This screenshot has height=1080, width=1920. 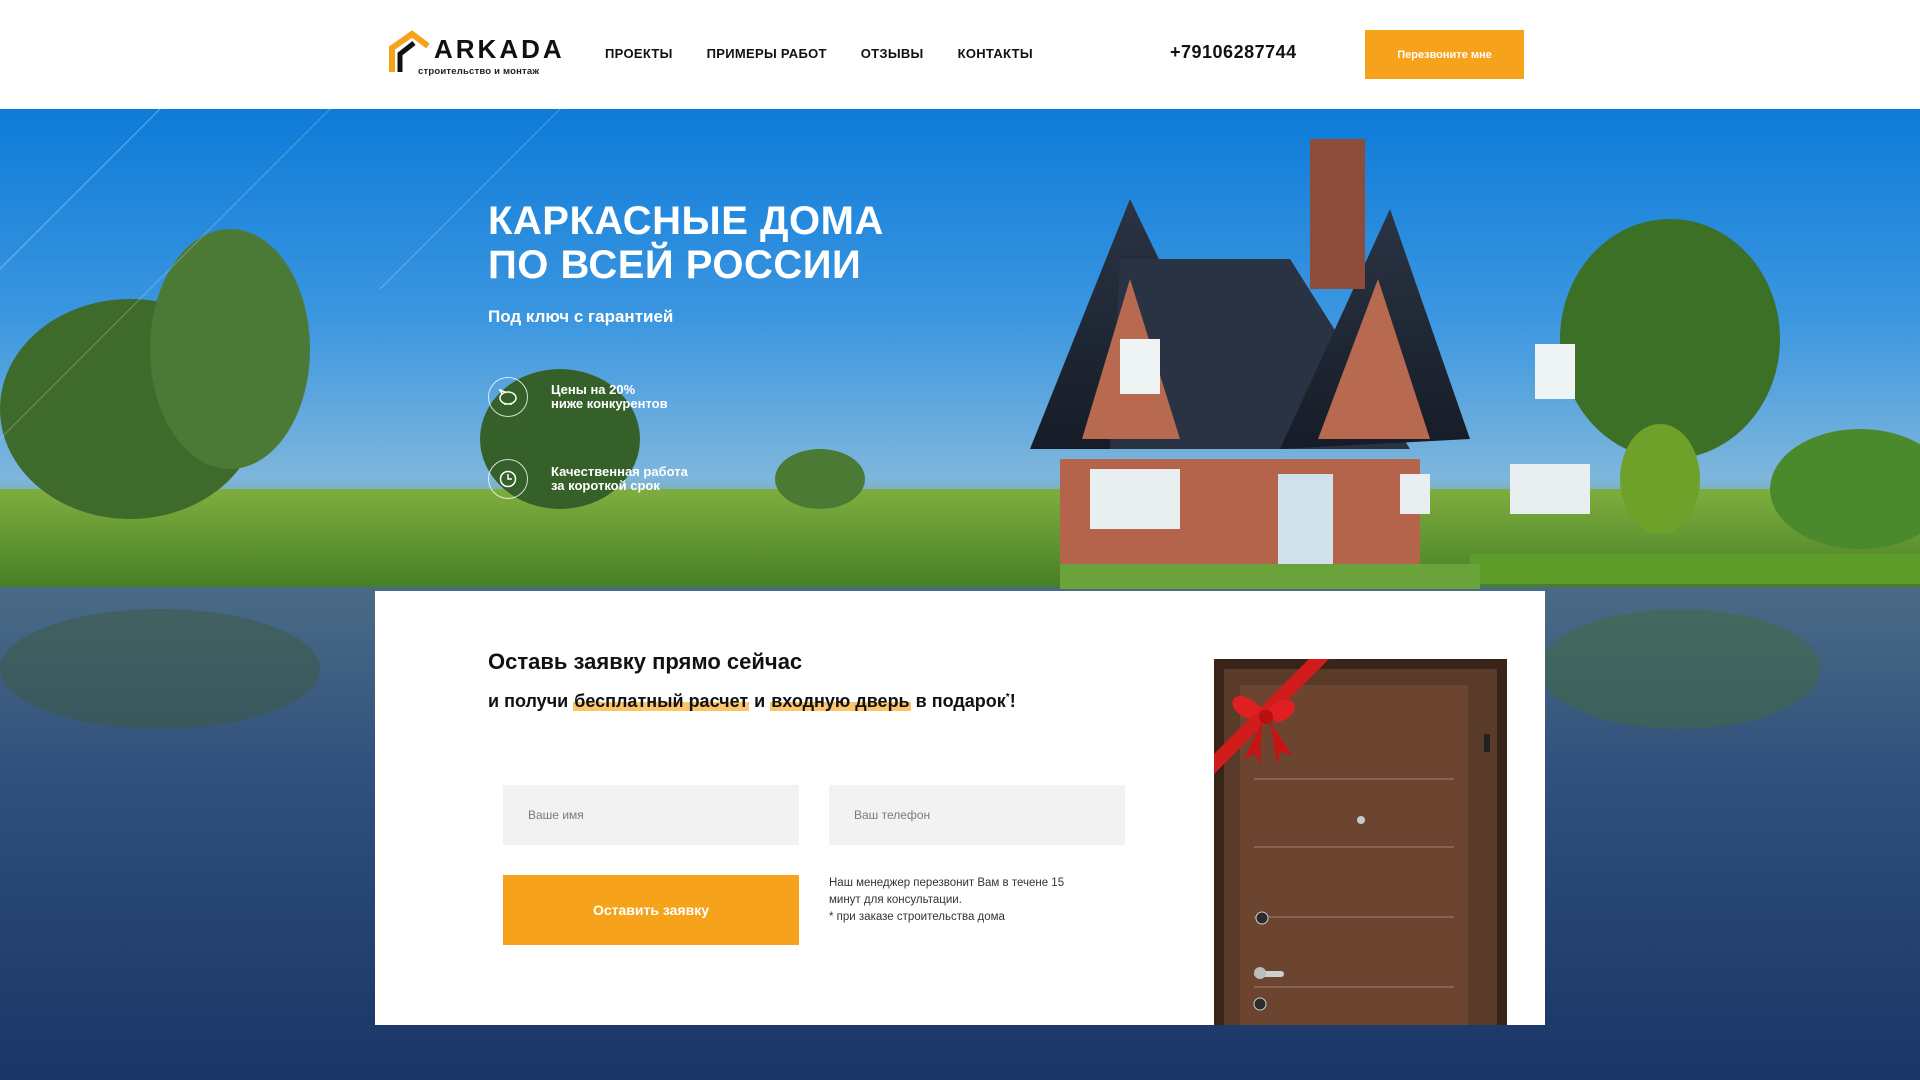 I want to click on feature-prices: Цены на 20% ниже конкурентов, so click(x=578, y=397).